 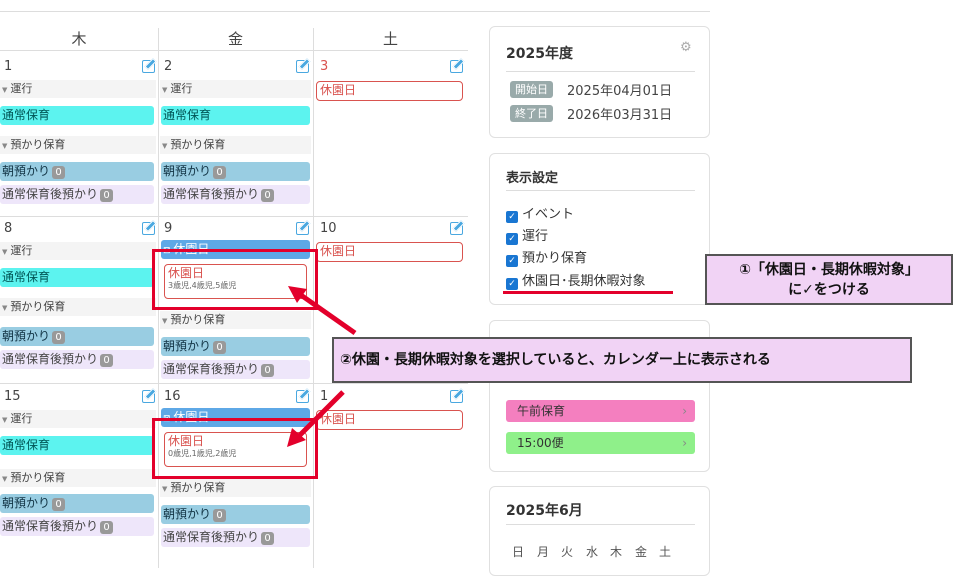 I want to click on route-gozen-hoiku: 午前保育 ›, so click(x=600, y=411).